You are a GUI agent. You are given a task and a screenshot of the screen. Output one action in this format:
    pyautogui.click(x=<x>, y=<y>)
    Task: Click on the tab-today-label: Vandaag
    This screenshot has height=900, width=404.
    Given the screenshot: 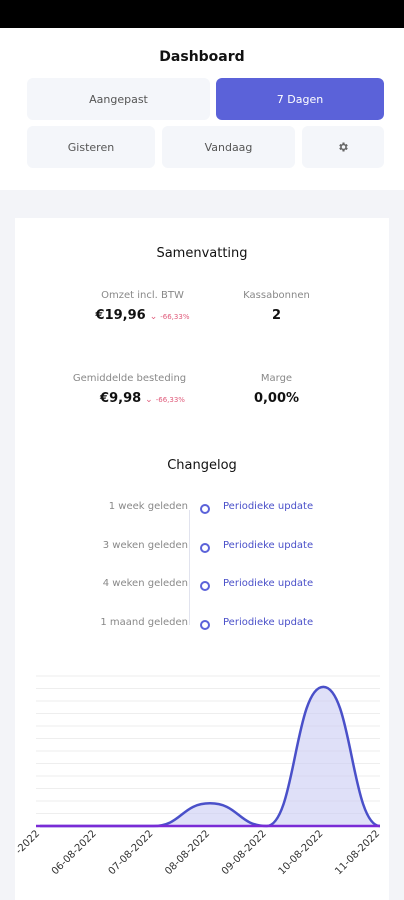 What is the action you would take?
    pyautogui.click(x=228, y=147)
    